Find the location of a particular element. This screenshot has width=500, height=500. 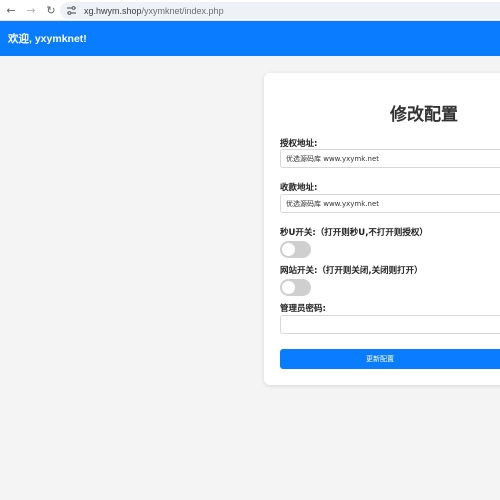

url-host: xg.hwym.shop is located at coordinates (113, 10).